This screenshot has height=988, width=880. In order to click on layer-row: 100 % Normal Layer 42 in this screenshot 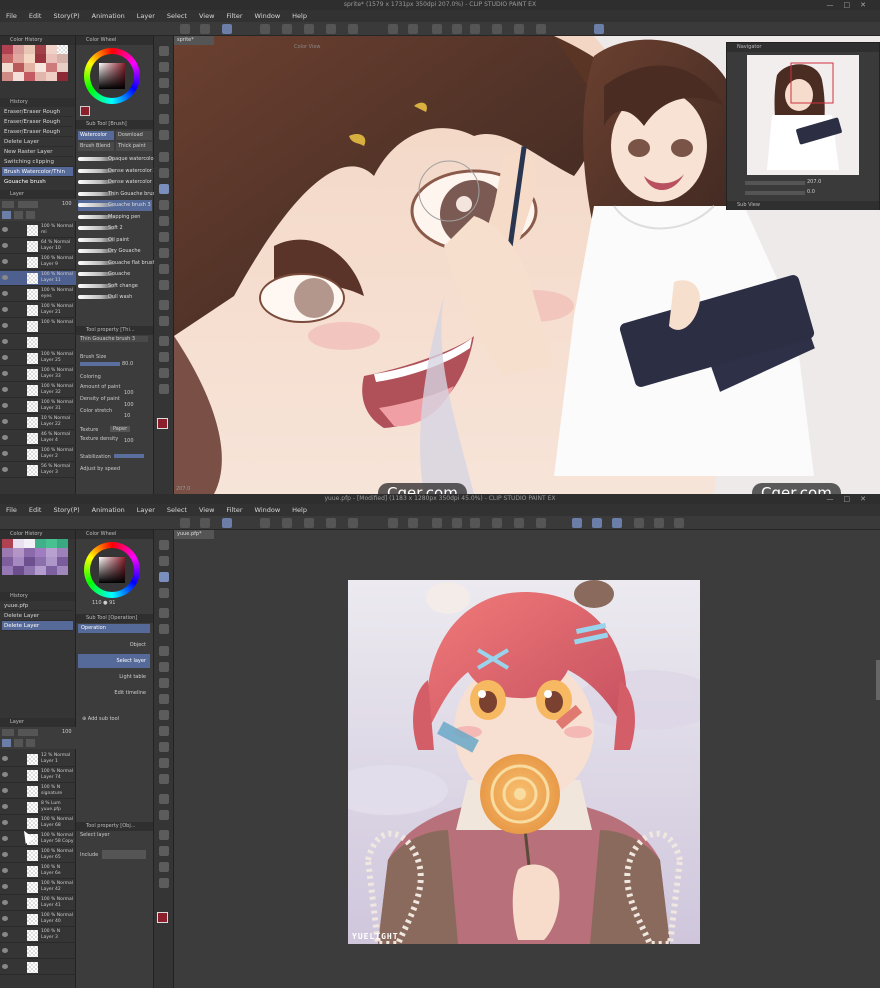, I will do `click(38, 887)`.